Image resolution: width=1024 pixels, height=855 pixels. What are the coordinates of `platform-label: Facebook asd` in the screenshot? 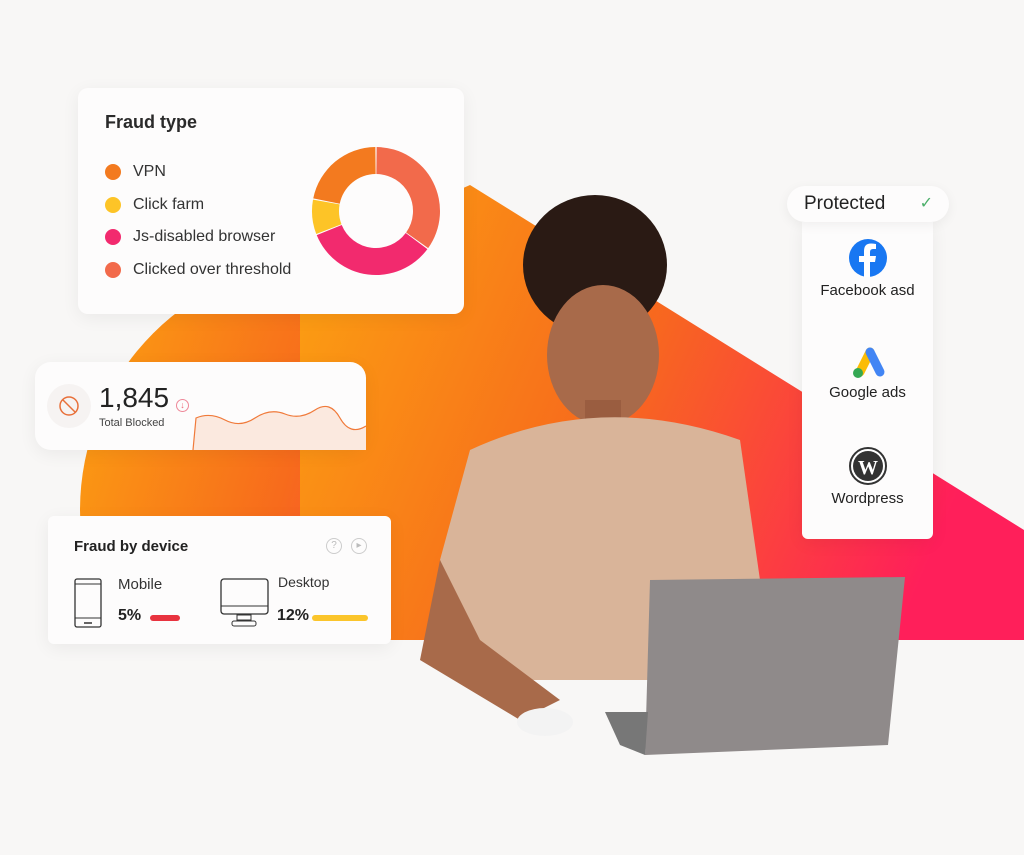 It's located at (867, 290).